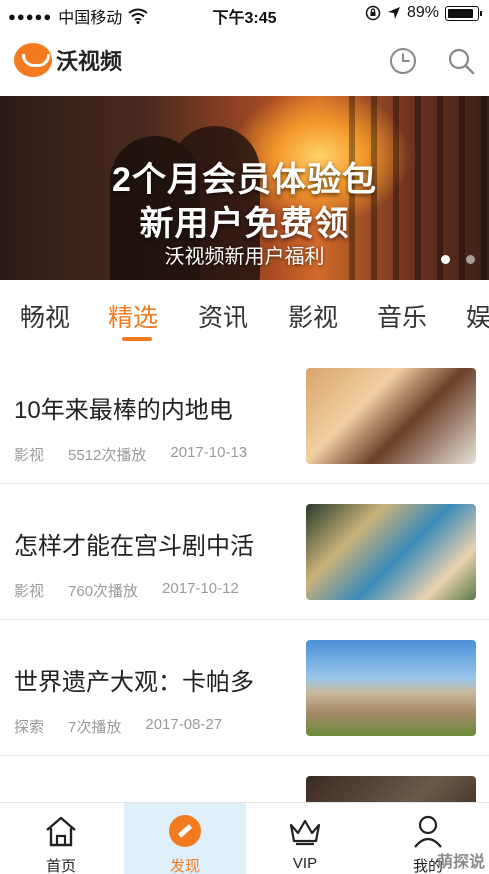 This screenshot has height=874, width=489. I want to click on nav-home: 首页, so click(61, 838).